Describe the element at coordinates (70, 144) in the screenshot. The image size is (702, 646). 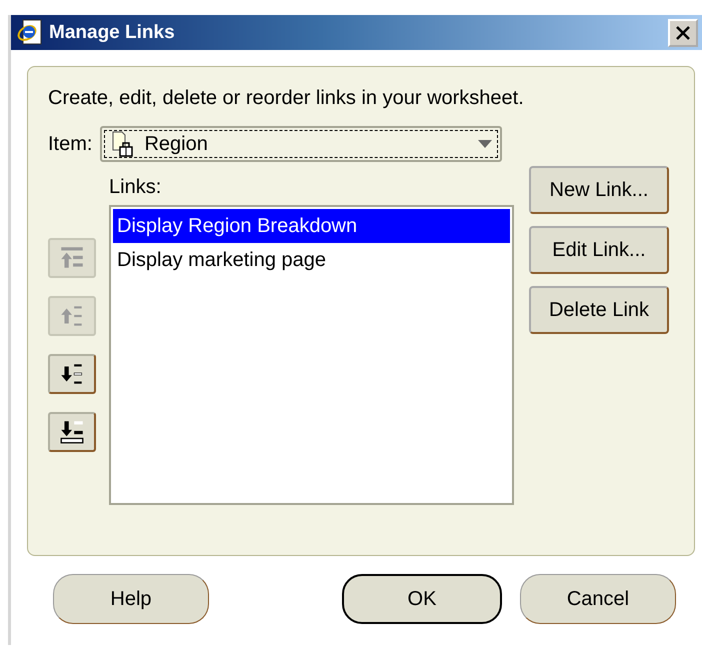
I see `item-label: Item:` at that location.